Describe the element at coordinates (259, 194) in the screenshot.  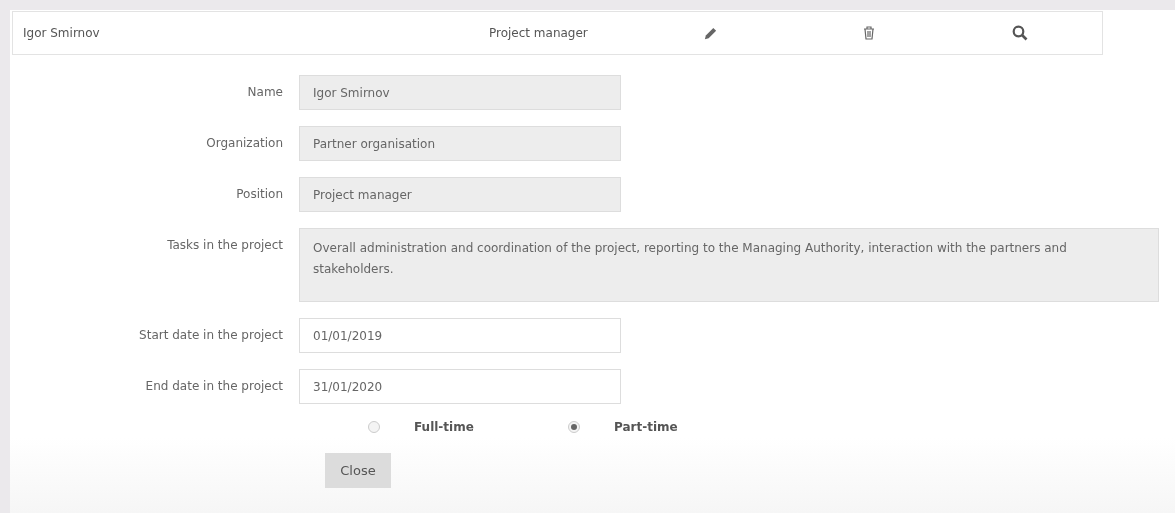
I see `field-label: Position` at that location.